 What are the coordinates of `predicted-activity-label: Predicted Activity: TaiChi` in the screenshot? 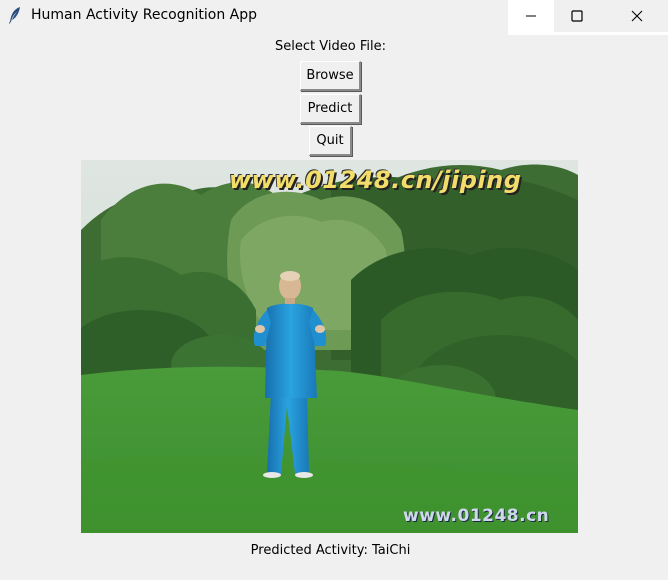 It's located at (330, 550).